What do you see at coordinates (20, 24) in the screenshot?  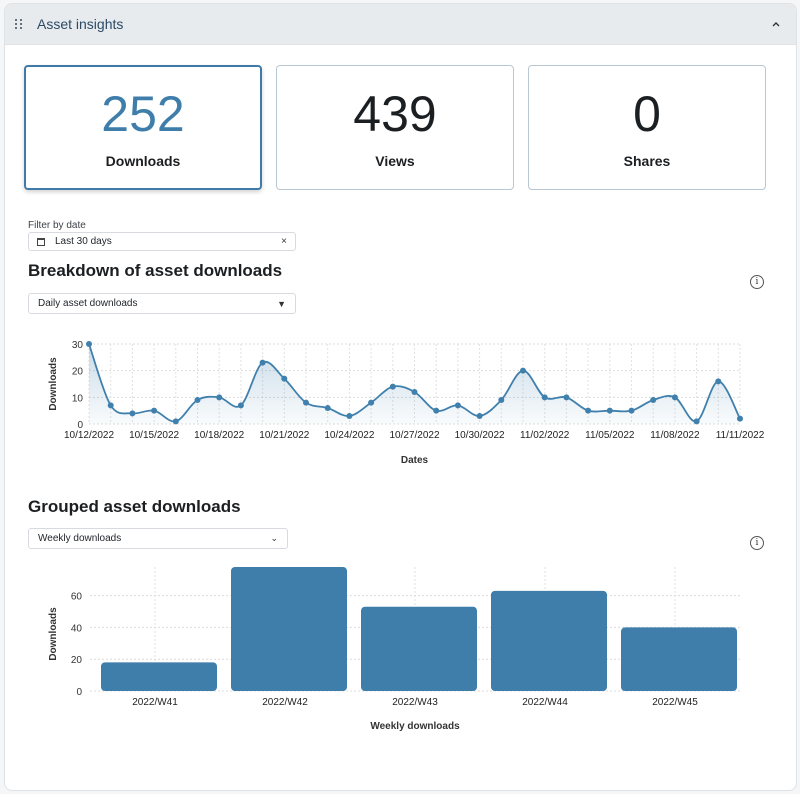 I see `drag-handle-icon` at bounding box center [20, 24].